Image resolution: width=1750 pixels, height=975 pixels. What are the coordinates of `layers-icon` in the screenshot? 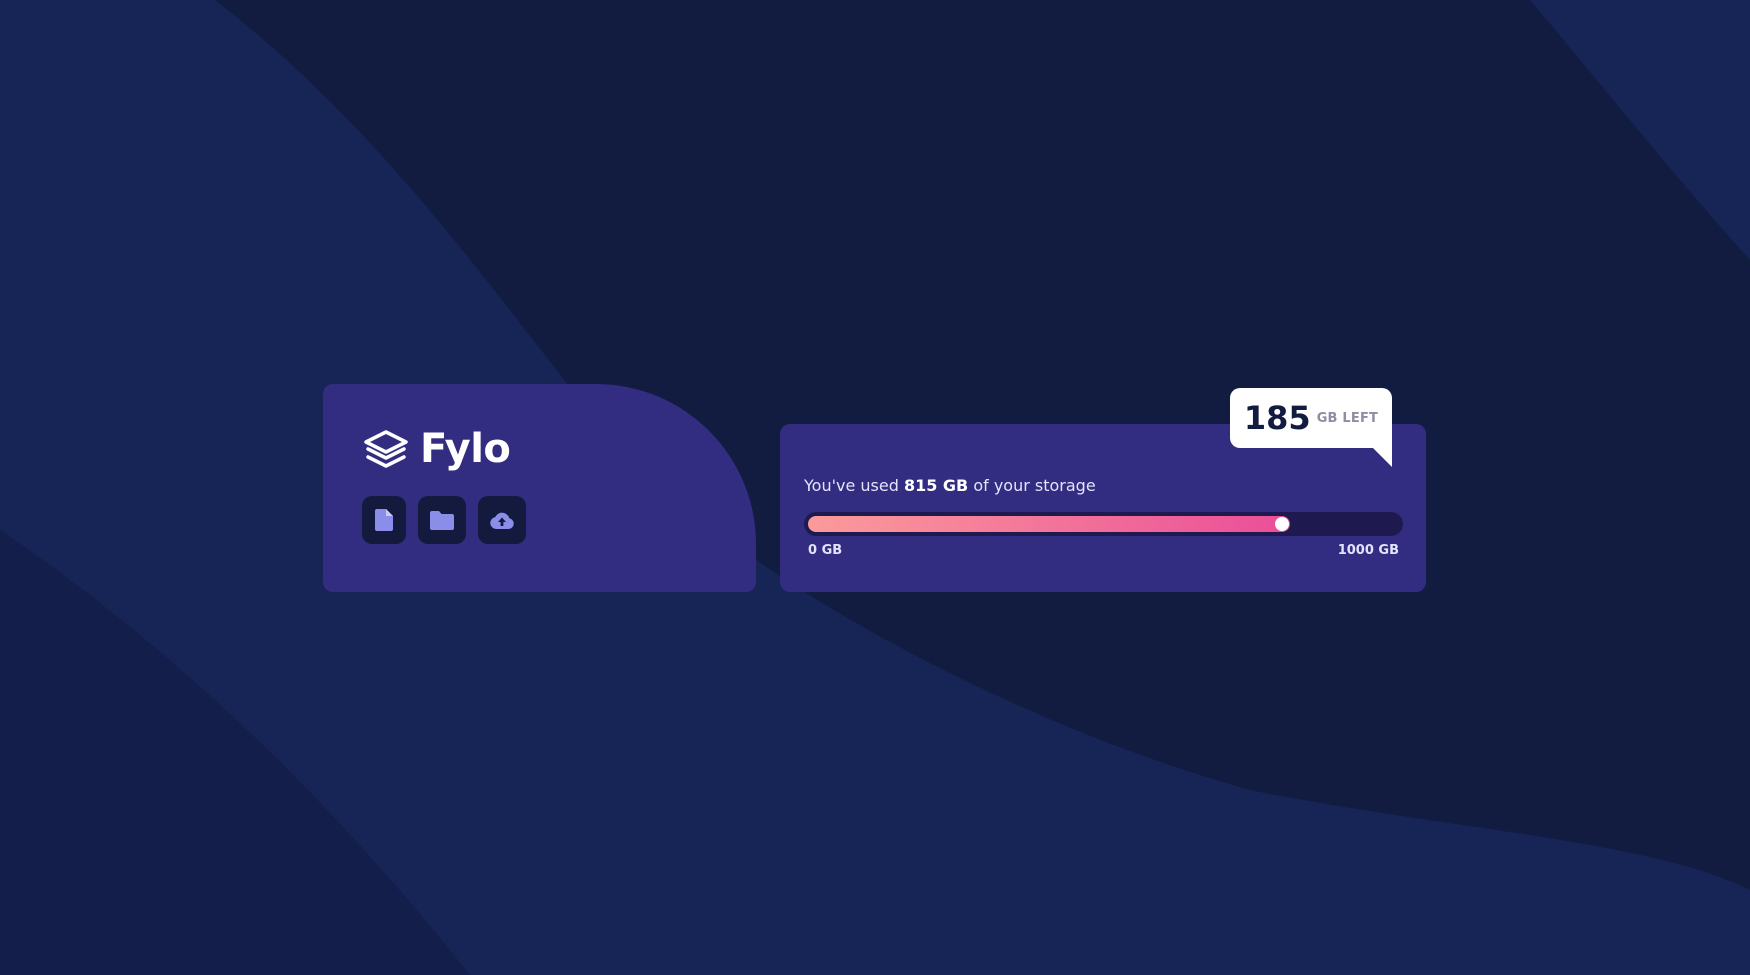 It's located at (386, 449).